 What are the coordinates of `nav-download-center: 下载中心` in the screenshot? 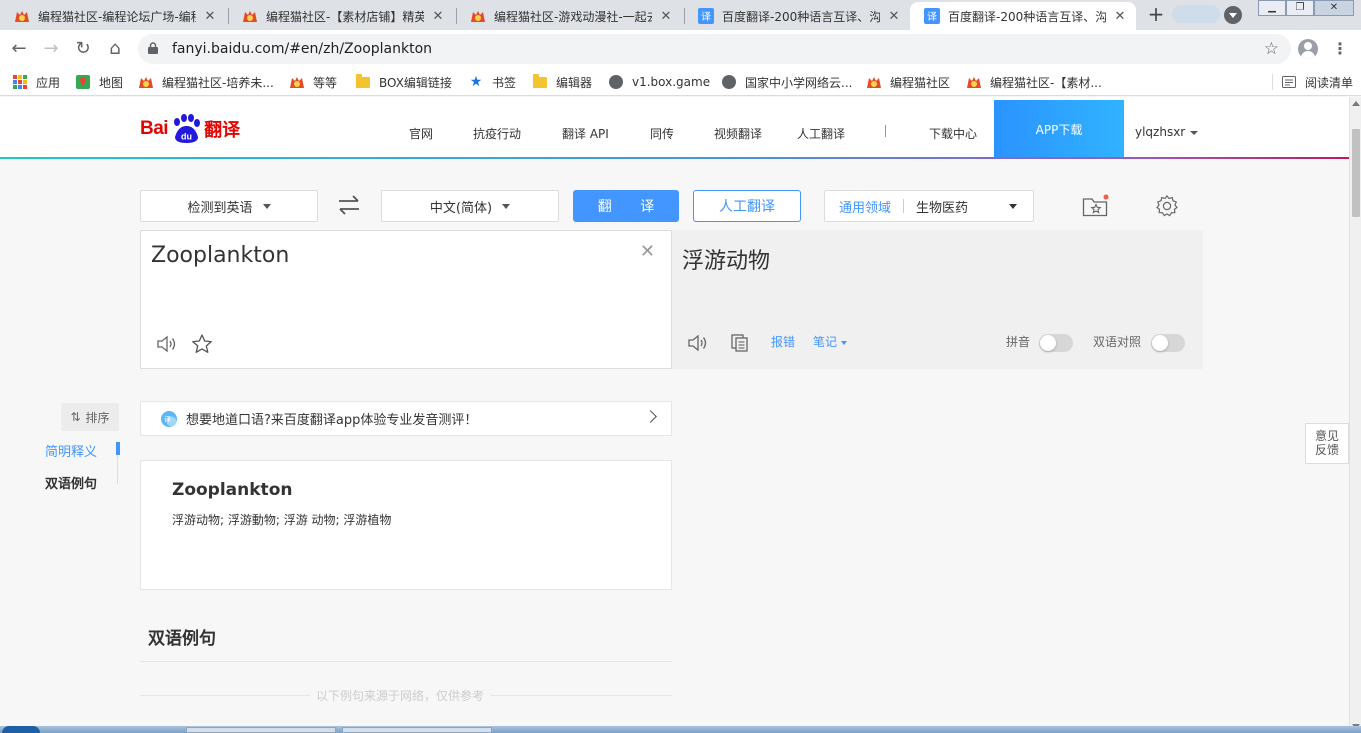 It's located at (953, 133).